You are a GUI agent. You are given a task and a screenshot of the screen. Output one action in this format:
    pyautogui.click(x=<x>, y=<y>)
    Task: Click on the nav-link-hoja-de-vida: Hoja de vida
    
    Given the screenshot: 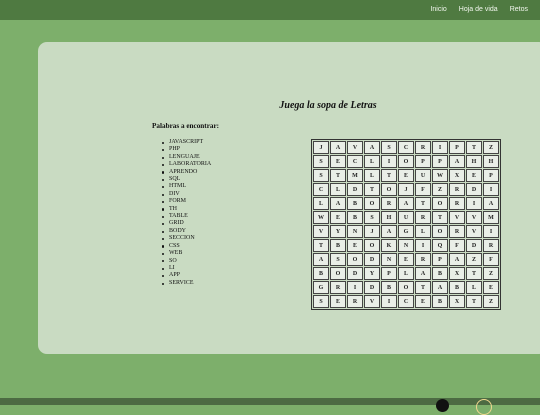 What is the action you would take?
    pyautogui.click(x=478, y=10)
    